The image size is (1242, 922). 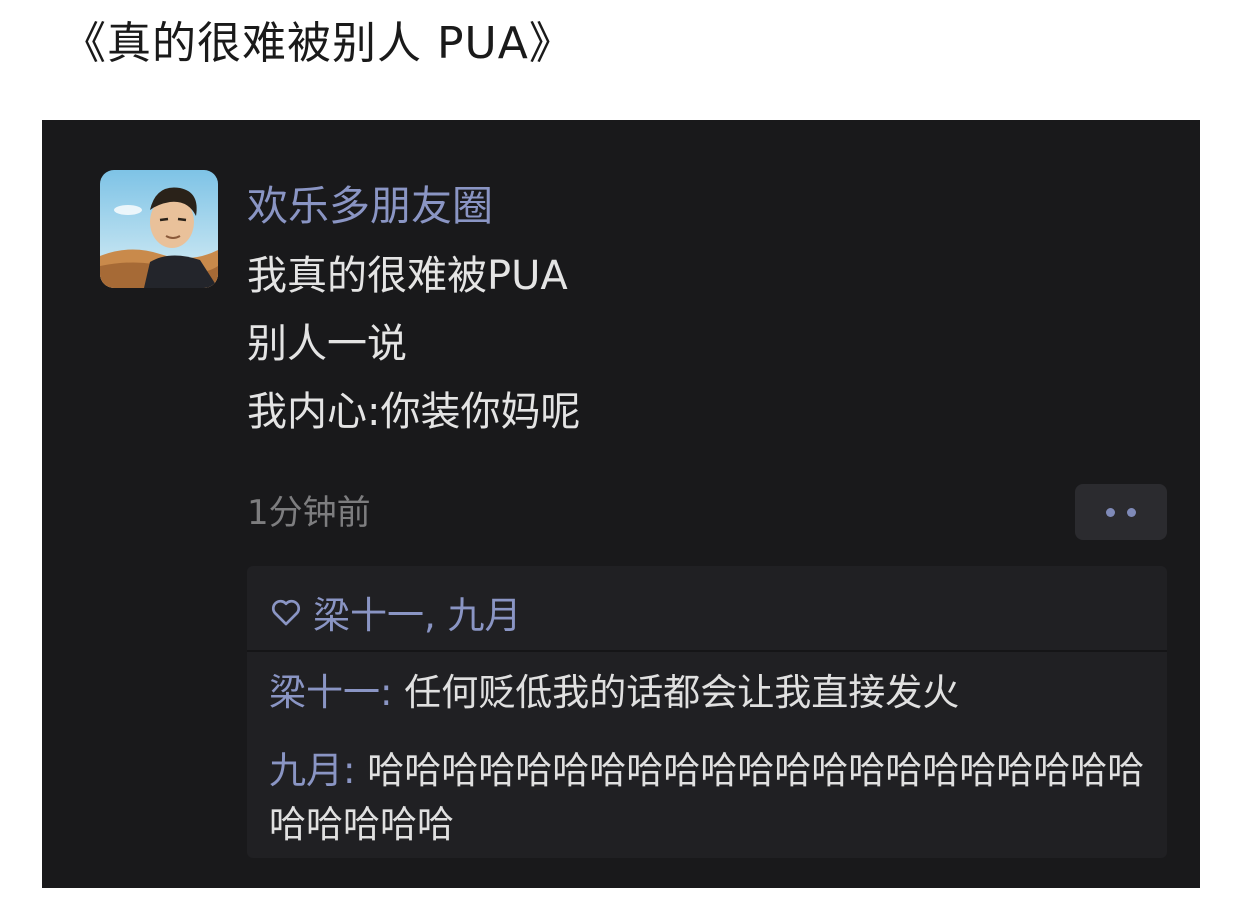 What do you see at coordinates (407, 276) in the screenshot?
I see `post-line: 我真的很难被PUA` at bounding box center [407, 276].